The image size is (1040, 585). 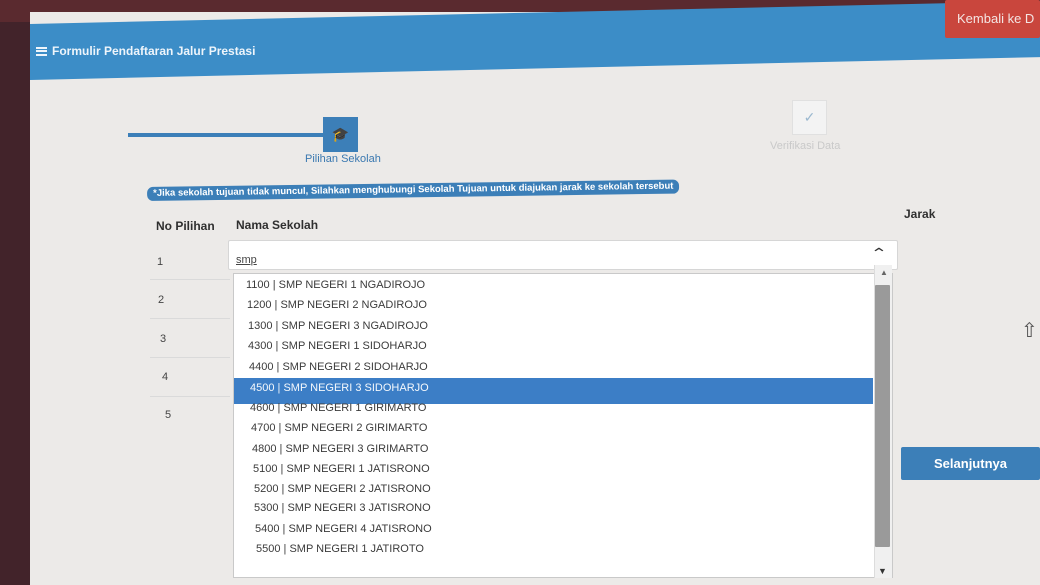 What do you see at coordinates (992, 19) in the screenshot?
I see `back-button: Kembali ke D` at bounding box center [992, 19].